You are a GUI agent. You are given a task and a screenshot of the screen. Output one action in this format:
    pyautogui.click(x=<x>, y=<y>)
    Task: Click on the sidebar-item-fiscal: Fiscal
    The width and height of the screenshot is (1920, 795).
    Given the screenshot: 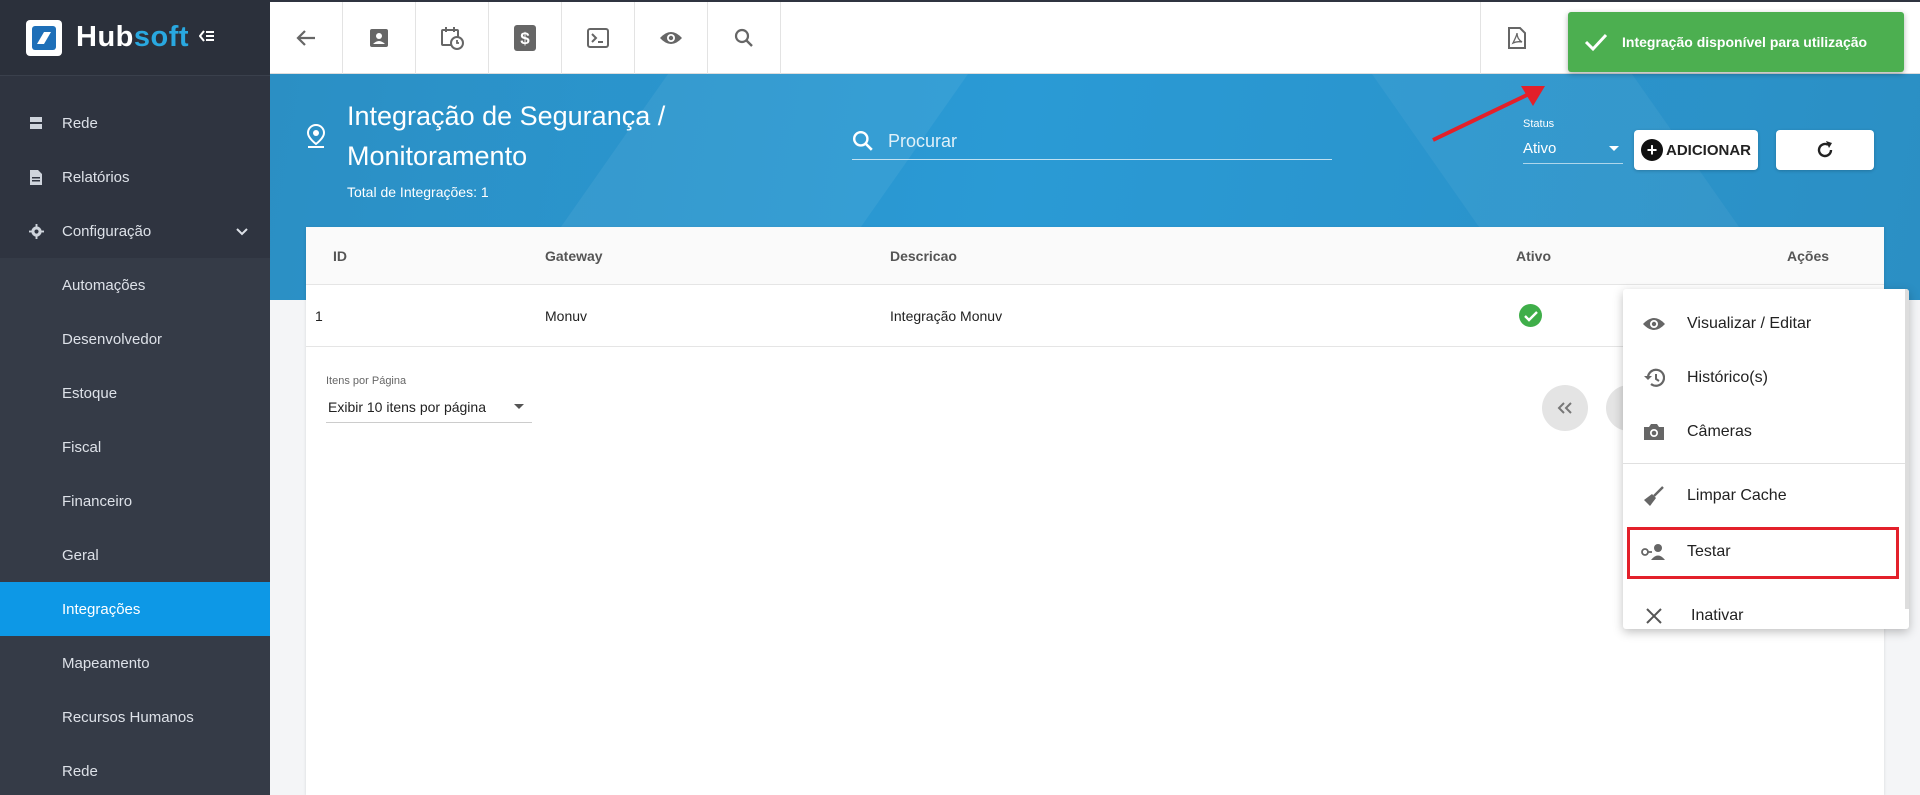 What is the action you would take?
    pyautogui.click(x=135, y=447)
    